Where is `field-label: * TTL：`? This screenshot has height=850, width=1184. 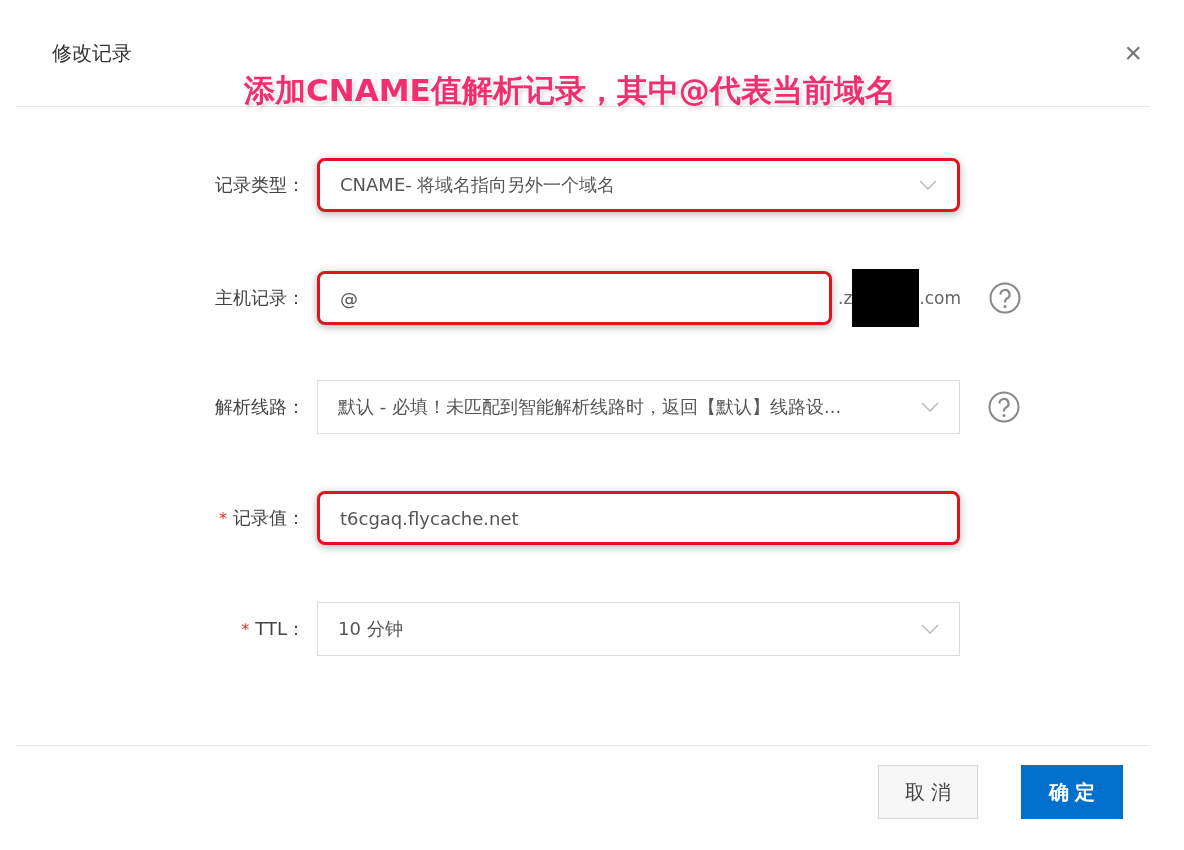
field-label: * TTL： is located at coordinates (272, 629).